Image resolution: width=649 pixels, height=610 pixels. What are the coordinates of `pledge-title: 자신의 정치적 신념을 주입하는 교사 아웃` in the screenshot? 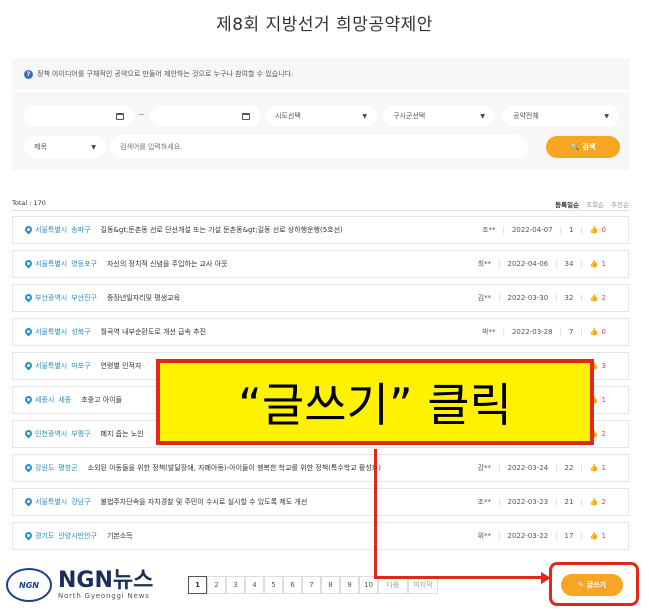 It's located at (167, 264).